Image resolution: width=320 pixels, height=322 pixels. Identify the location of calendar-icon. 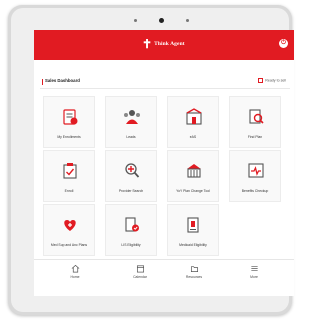
(140, 269).